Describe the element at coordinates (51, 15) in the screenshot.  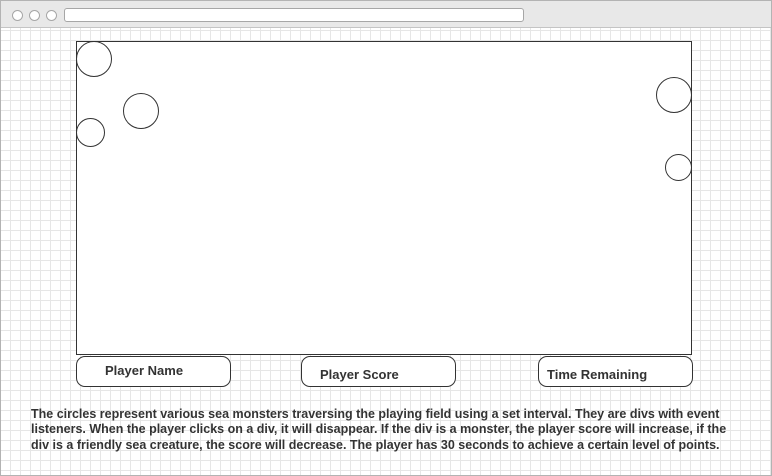
I see `window-maximize-button` at that location.